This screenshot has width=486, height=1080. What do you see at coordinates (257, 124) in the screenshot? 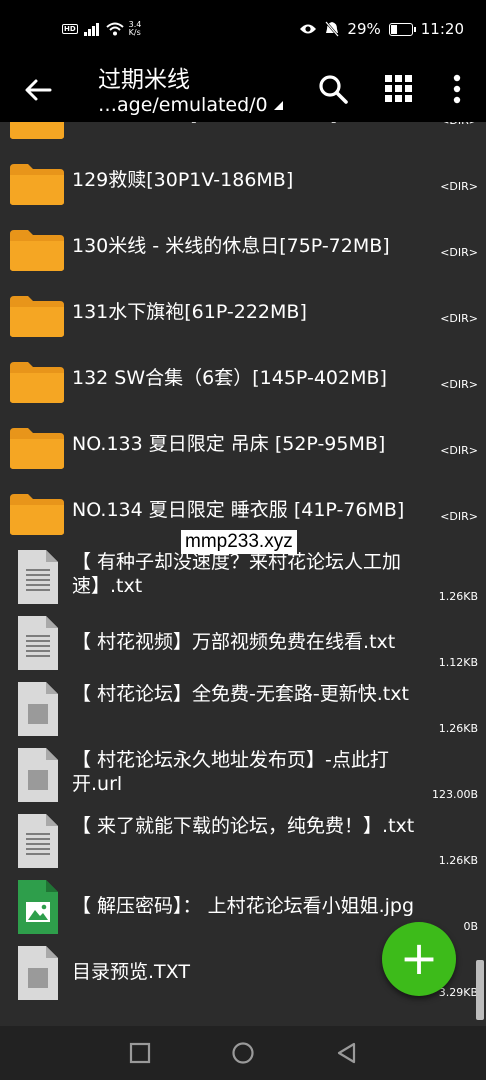
I see `file-name: 128兔子小姐 [52P1V-375MB]` at bounding box center [257, 124].